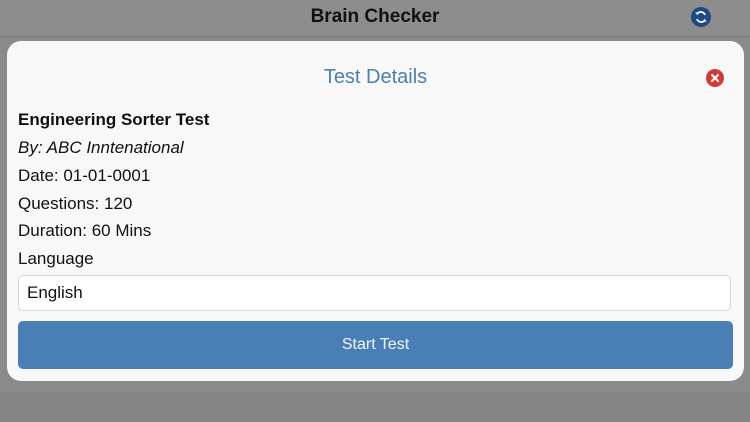  Describe the element at coordinates (375, 407) in the screenshot. I see `background-strip` at that location.